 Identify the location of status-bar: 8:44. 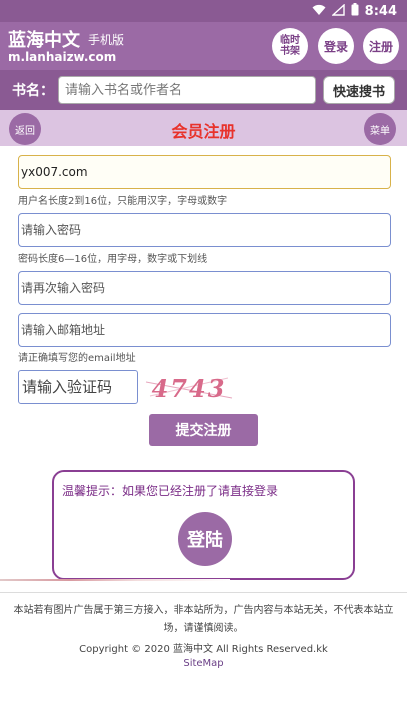
(203, 11).